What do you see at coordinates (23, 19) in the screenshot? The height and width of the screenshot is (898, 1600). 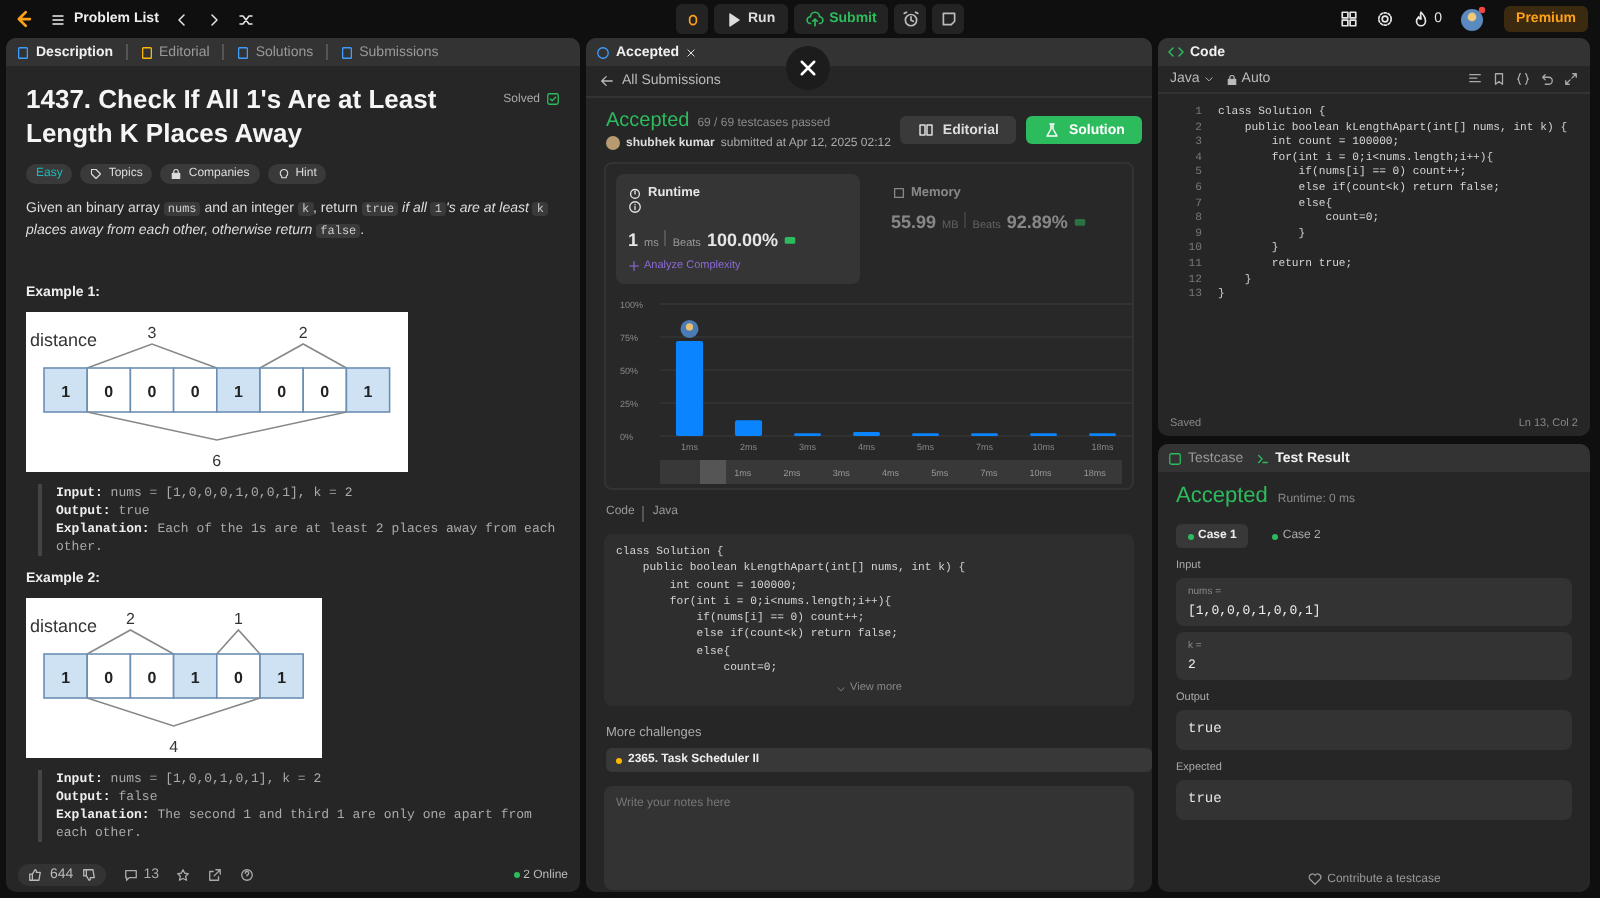 I see `logo-icon` at bounding box center [23, 19].